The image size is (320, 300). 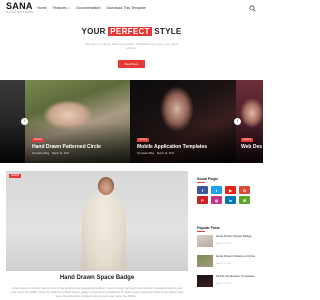 I want to click on nav-label: Features, so click(x=59, y=8).